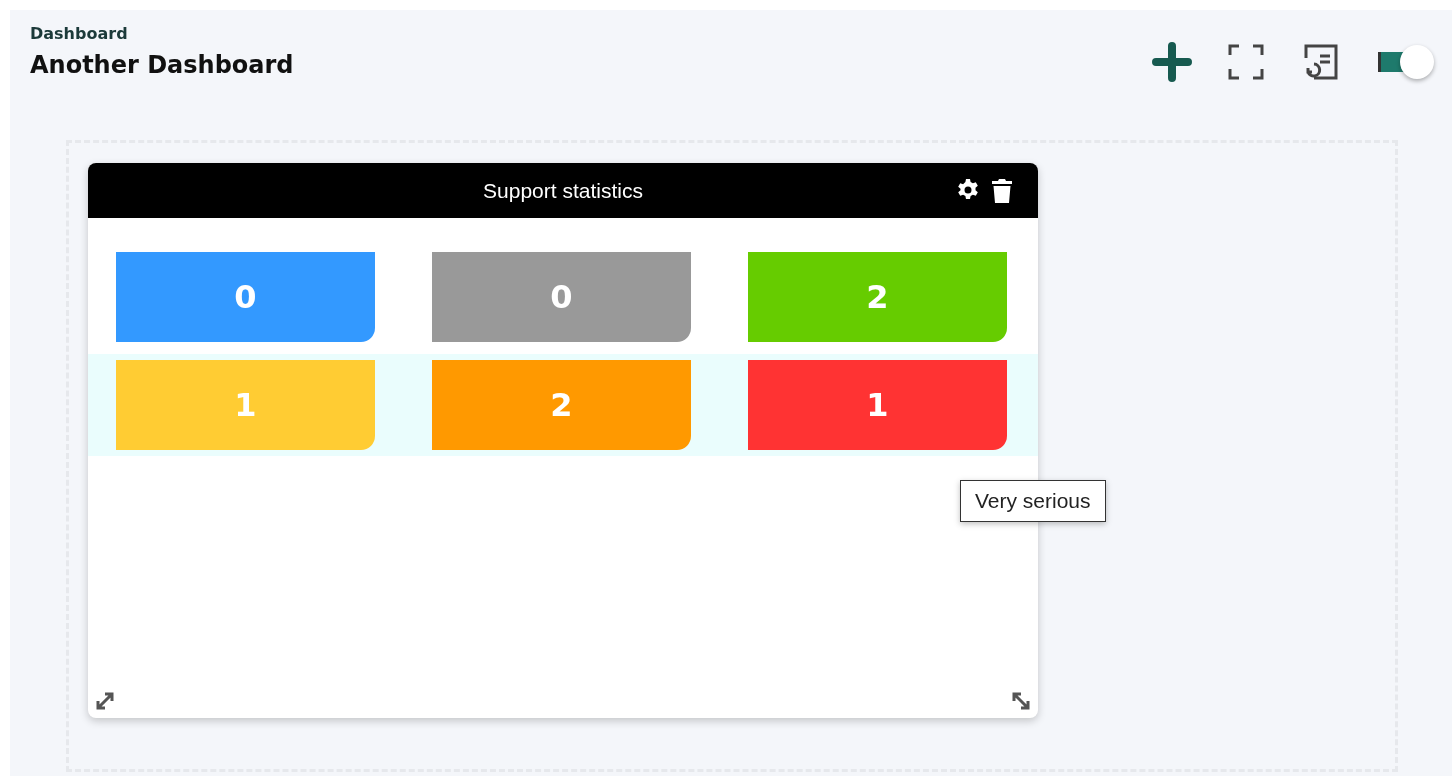 This screenshot has height=776, width=1452. What do you see at coordinates (563, 190) in the screenshot?
I see `widget-title: Support statistics` at bounding box center [563, 190].